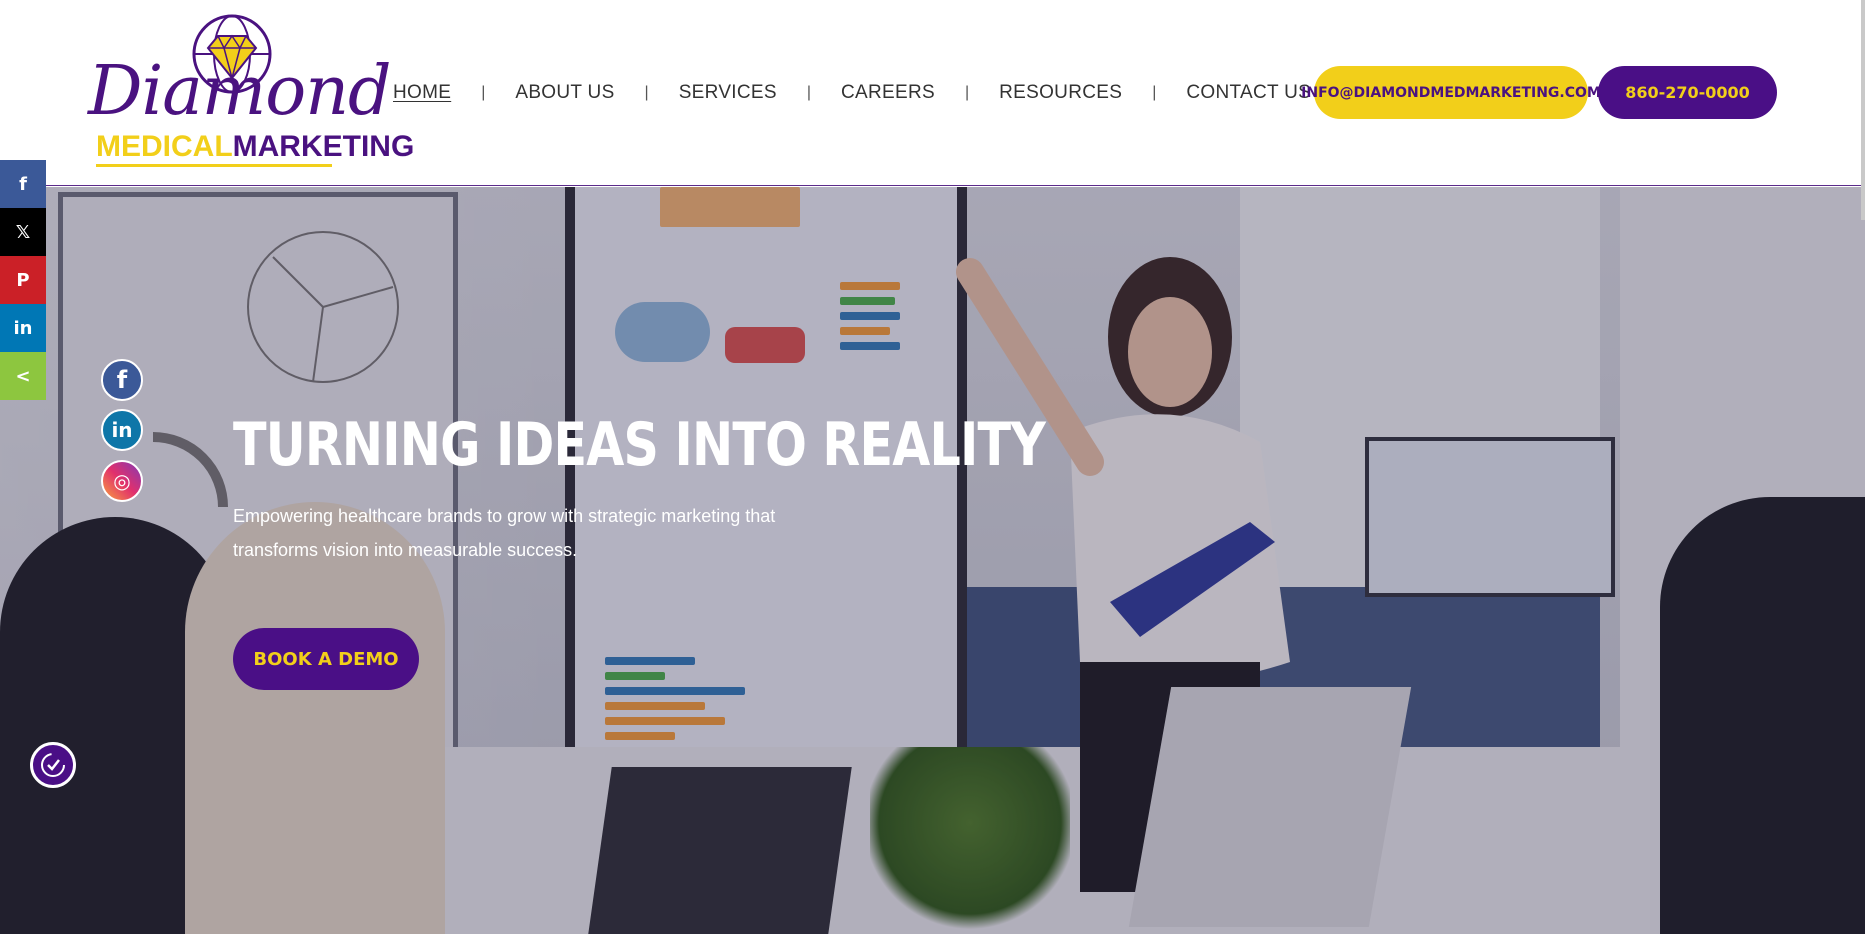  I want to click on logo-wordmark: Diamond, so click(240, 91).